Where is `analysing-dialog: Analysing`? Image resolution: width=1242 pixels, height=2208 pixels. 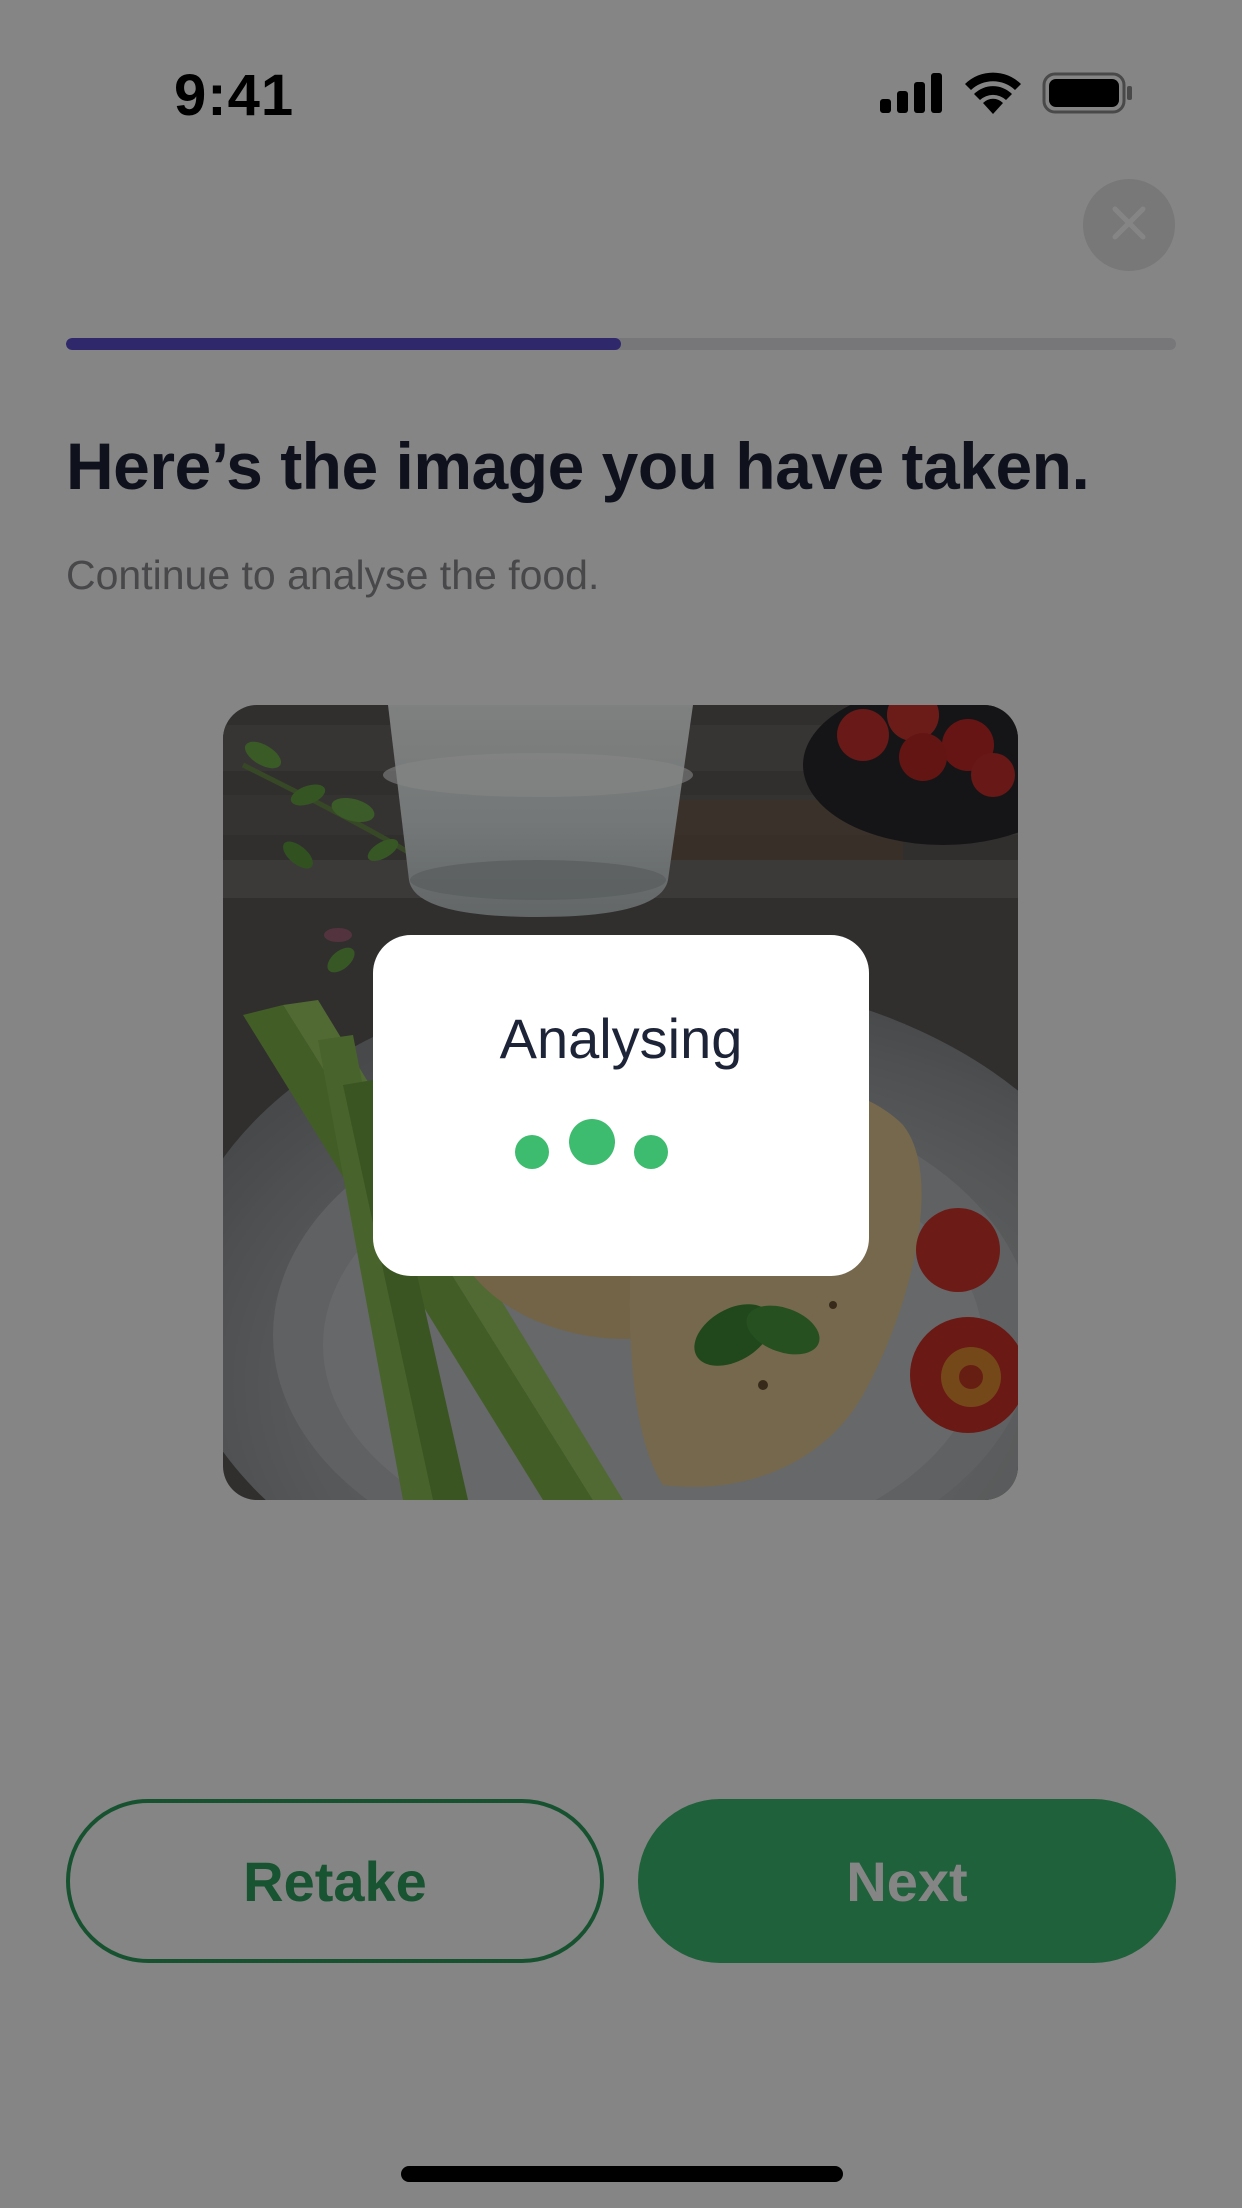
analysing-dialog: Analysing is located at coordinates (621, 1105).